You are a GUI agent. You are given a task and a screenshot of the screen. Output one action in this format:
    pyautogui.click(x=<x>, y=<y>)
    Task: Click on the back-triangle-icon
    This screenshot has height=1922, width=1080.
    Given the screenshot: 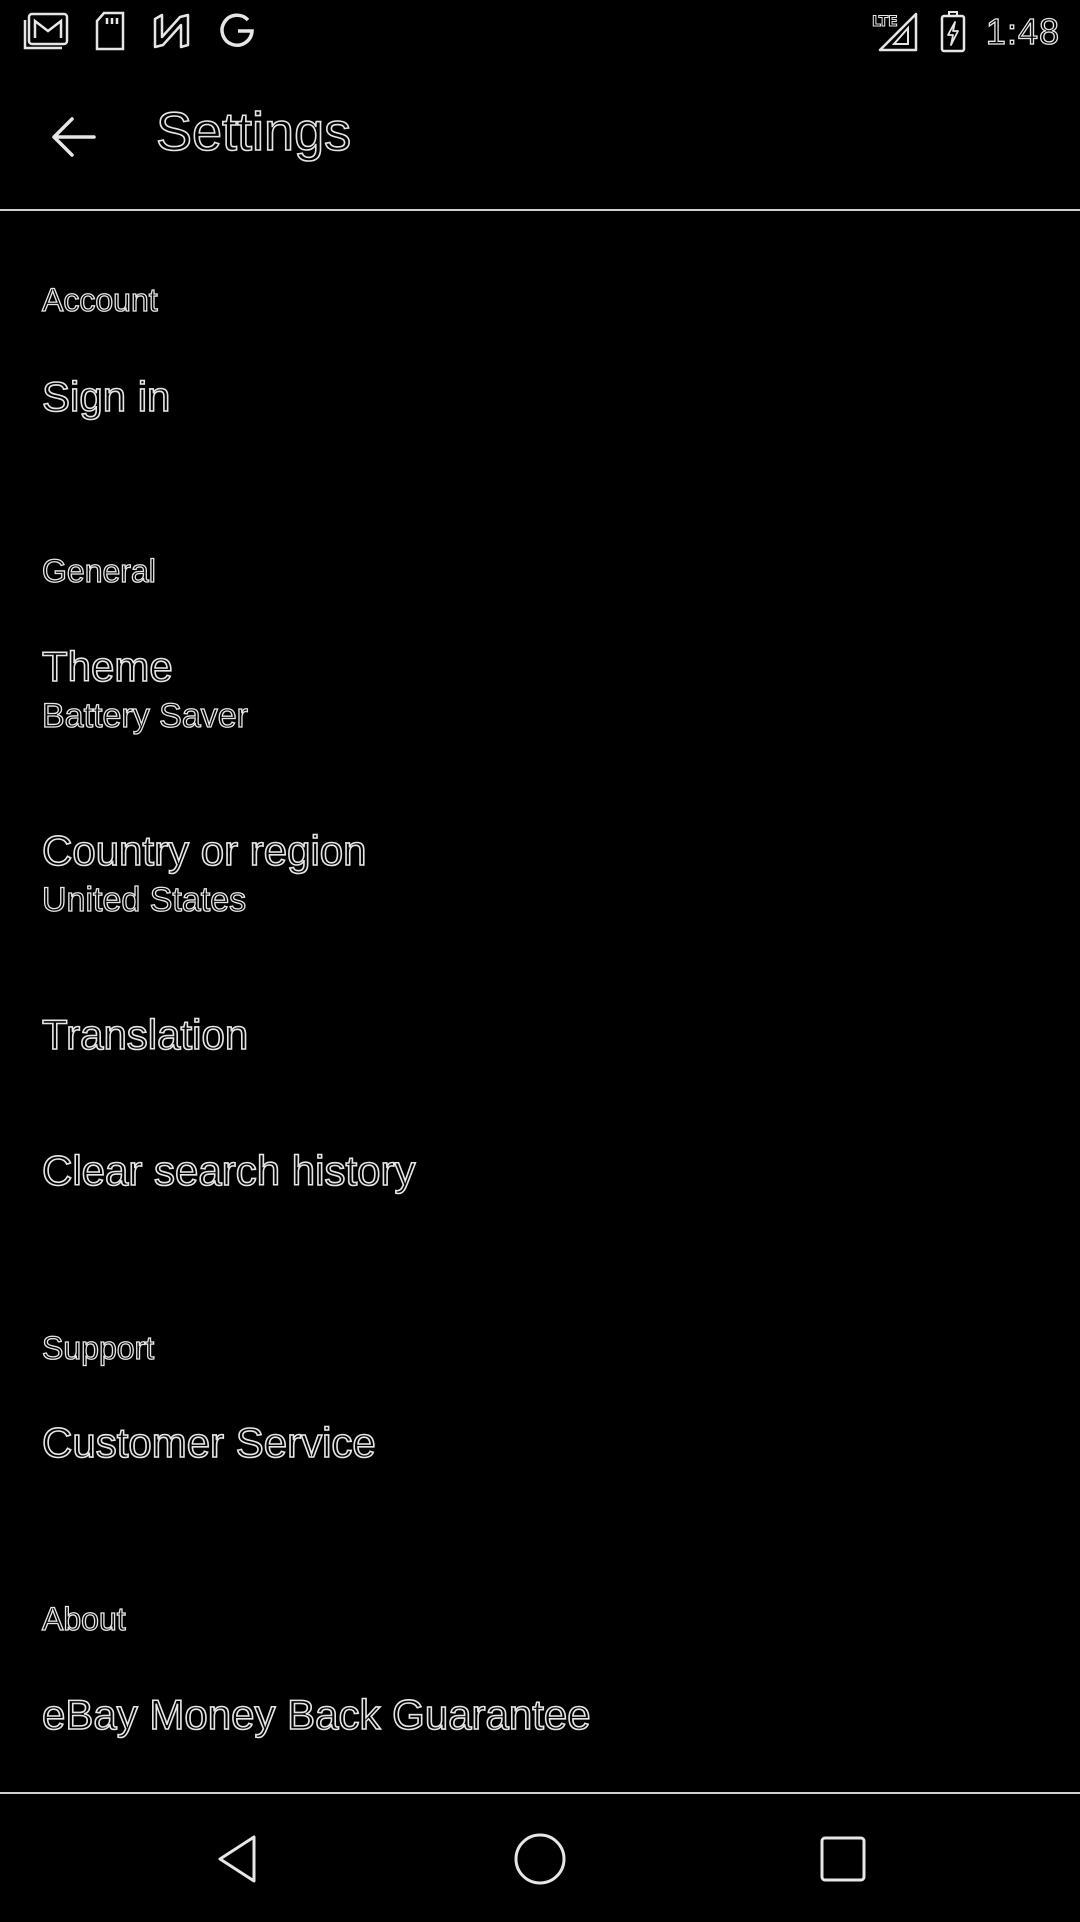 What is the action you would take?
    pyautogui.click(x=237, y=1859)
    